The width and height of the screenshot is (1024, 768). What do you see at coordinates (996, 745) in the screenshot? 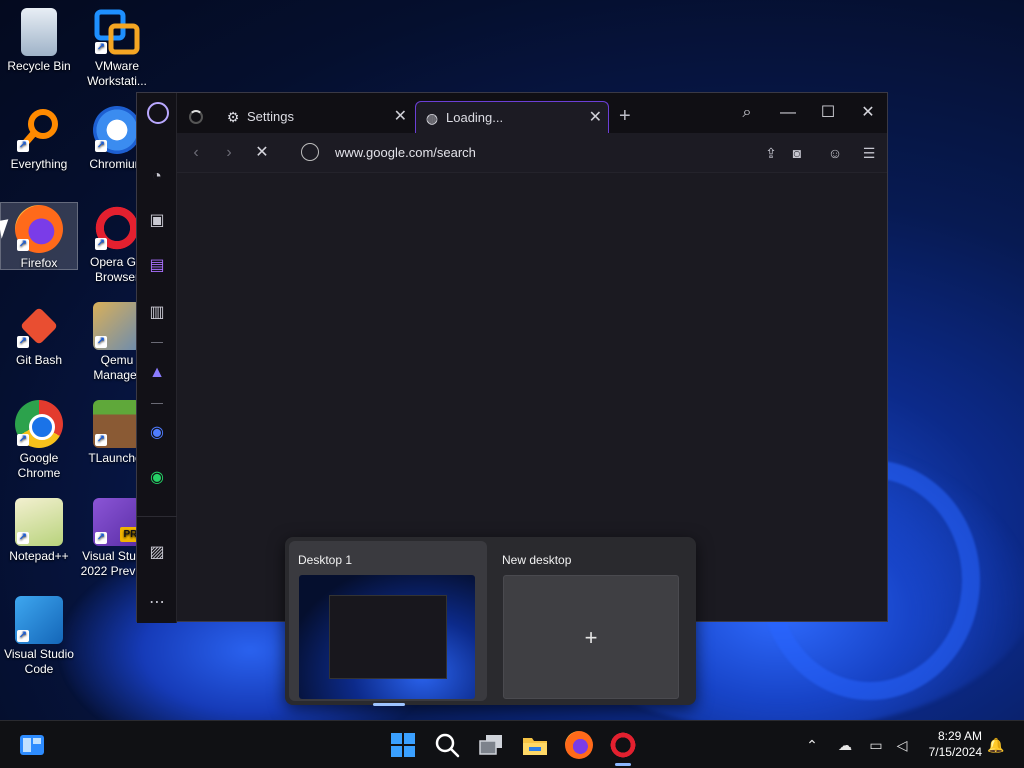
I see `notification-icon: 🔔` at bounding box center [996, 745].